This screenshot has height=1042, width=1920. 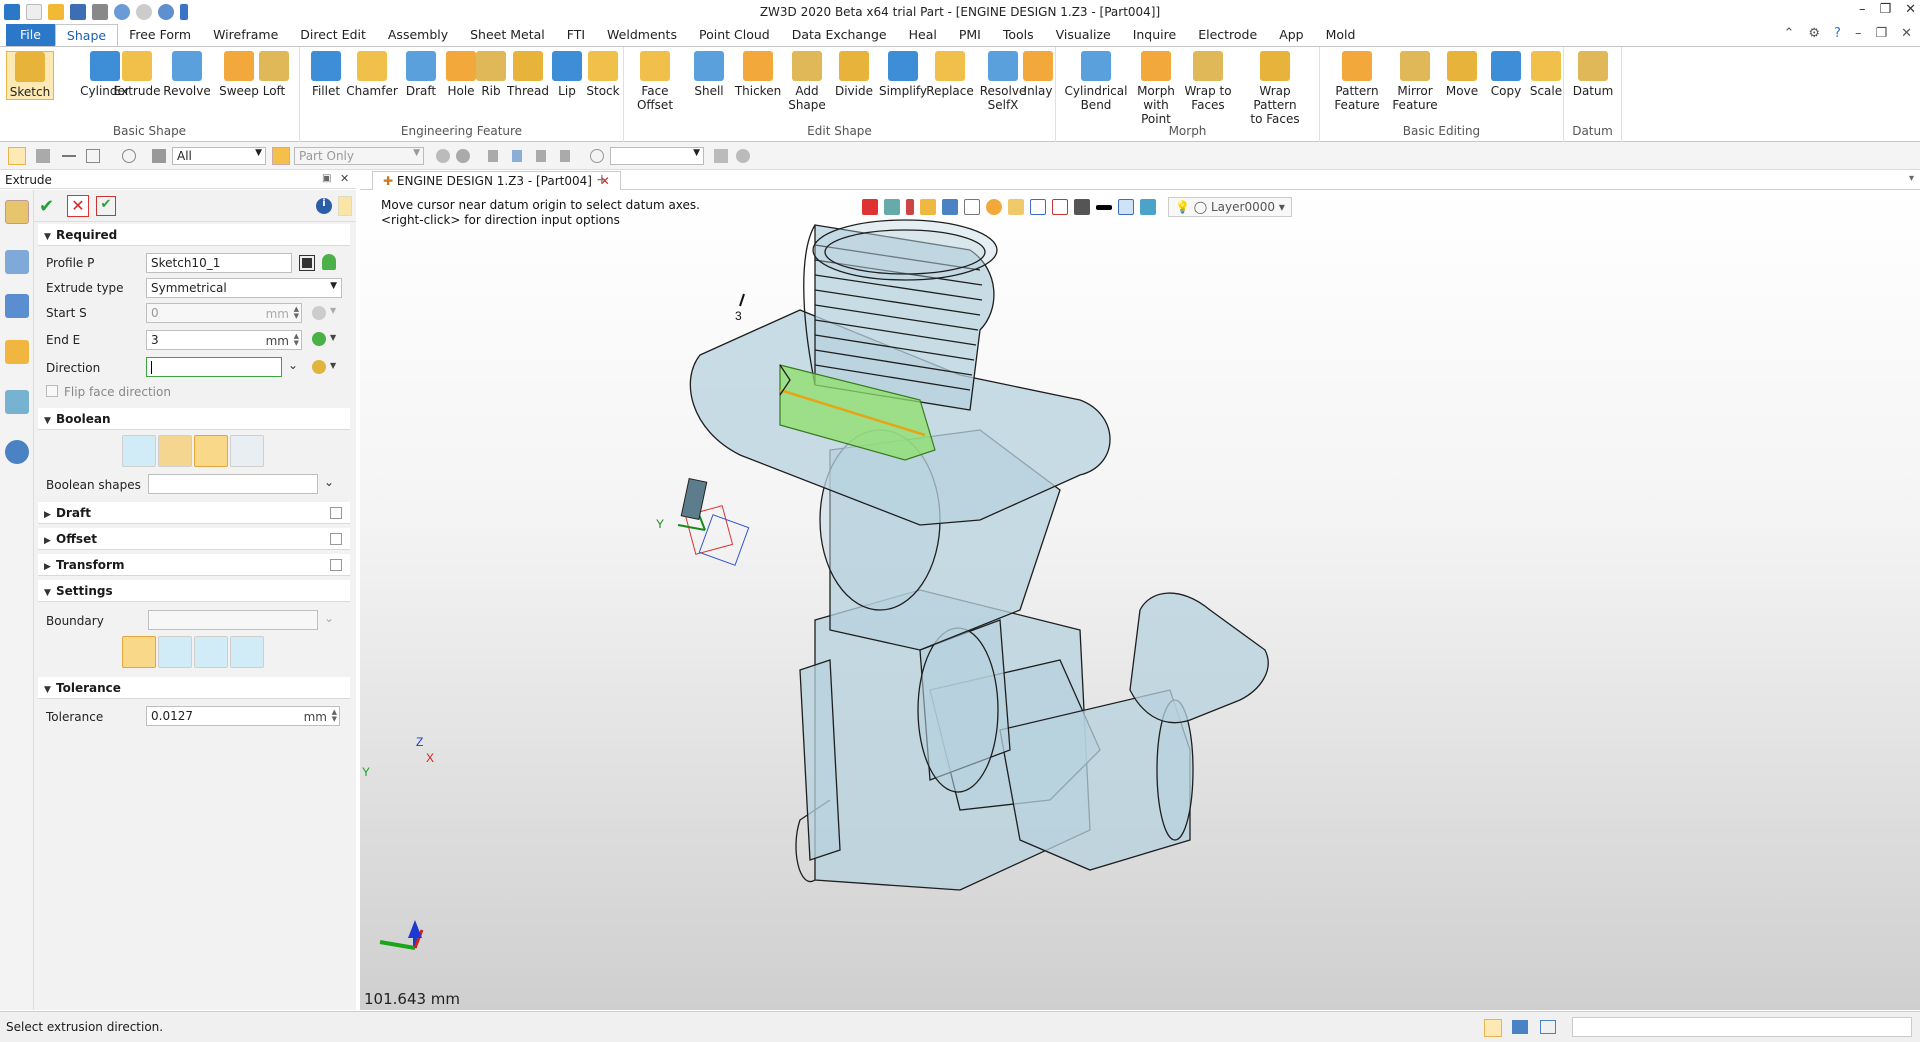 What do you see at coordinates (30, 35) in the screenshot?
I see `menu-tab-file: File` at bounding box center [30, 35].